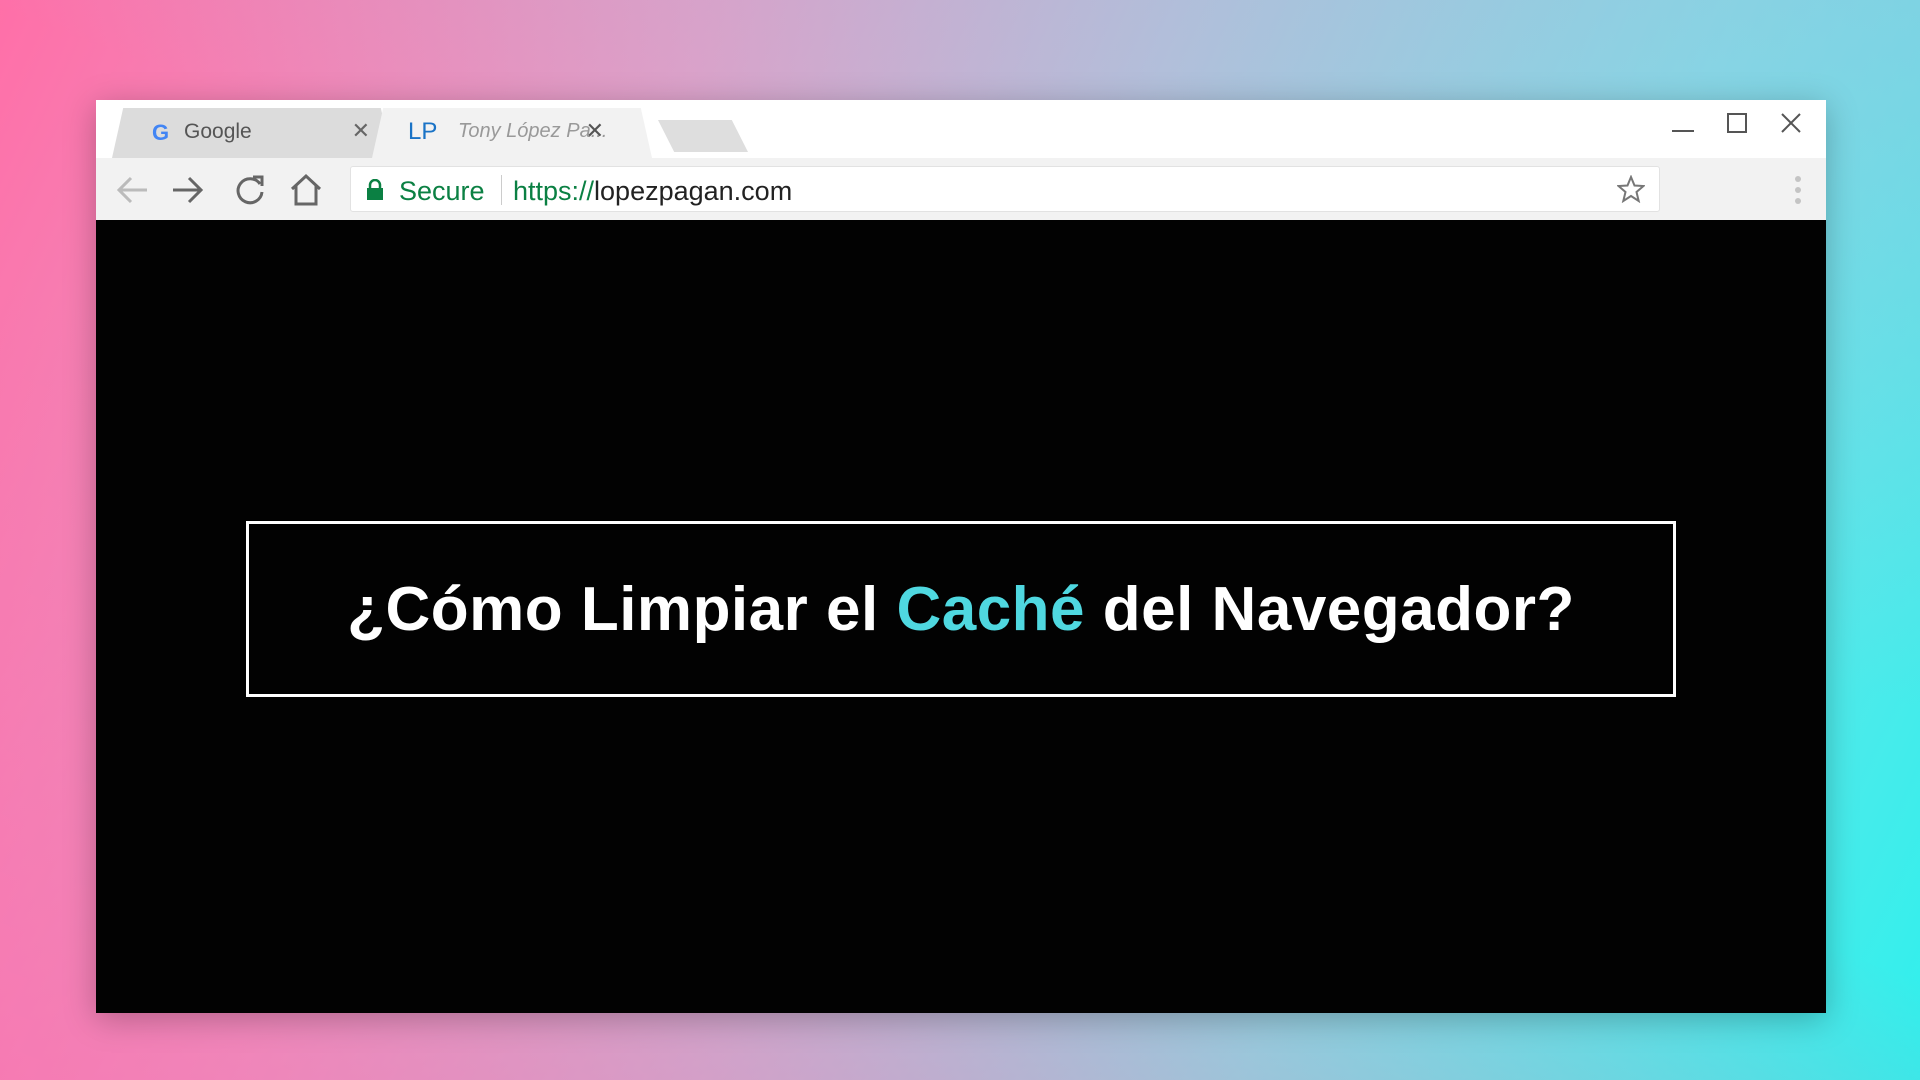 The width and height of the screenshot is (1920, 1080). What do you see at coordinates (188, 190) in the screenshot?
I see `forward-icon` at bounding box center [188, 190].